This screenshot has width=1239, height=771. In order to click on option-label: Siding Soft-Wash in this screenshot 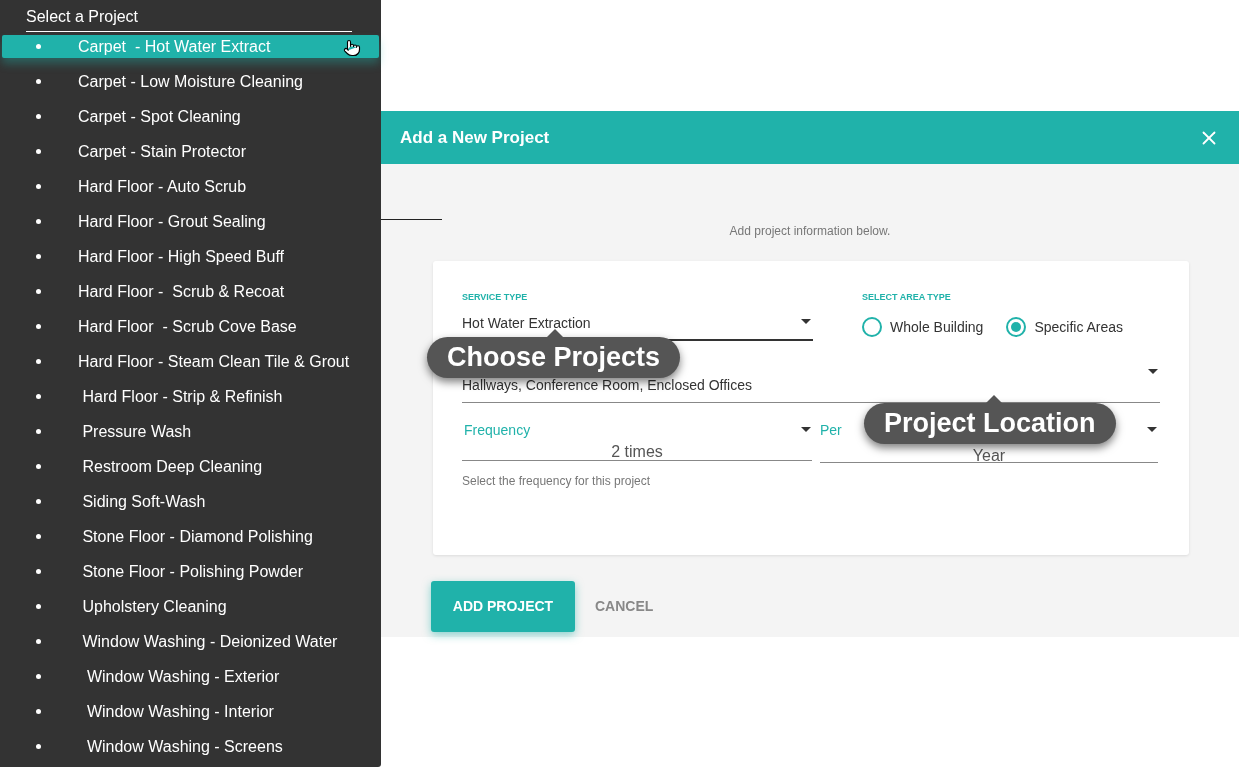, I will do `click(143, 501)`.